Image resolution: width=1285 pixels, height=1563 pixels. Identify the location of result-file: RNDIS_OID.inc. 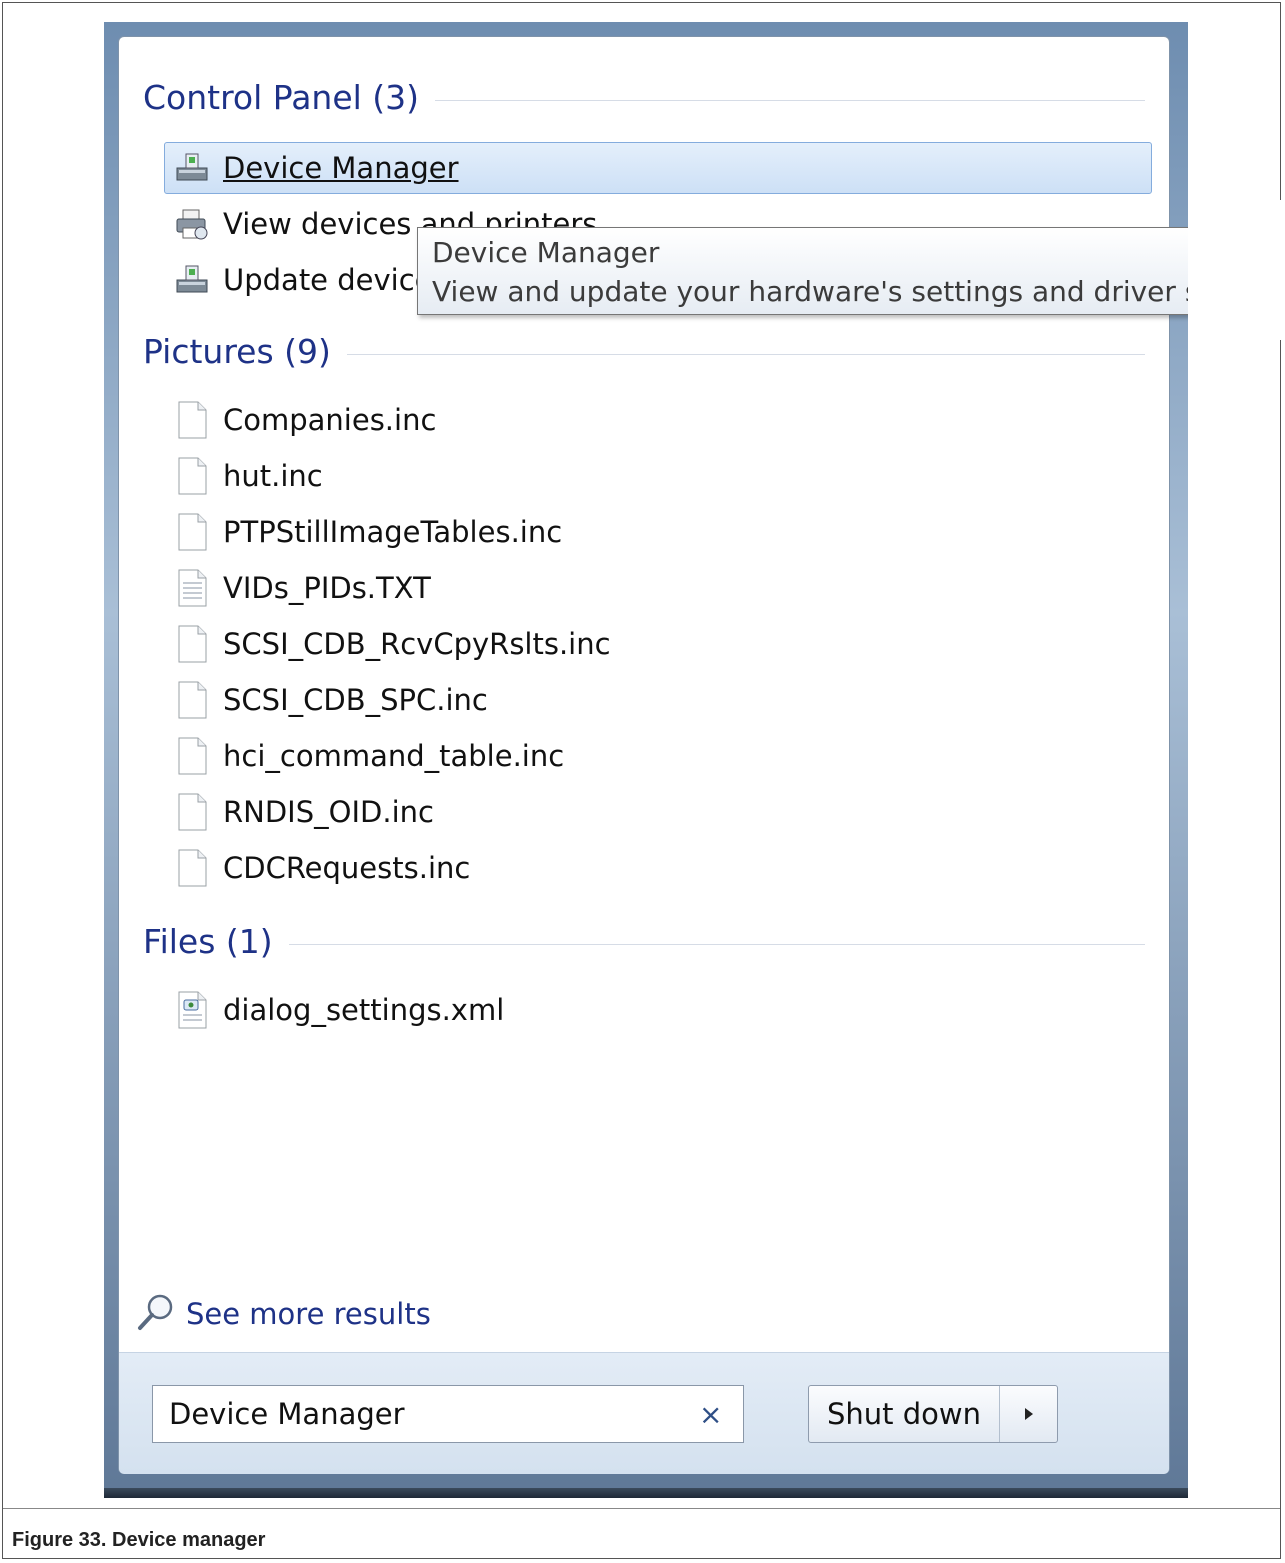
(658, 812).